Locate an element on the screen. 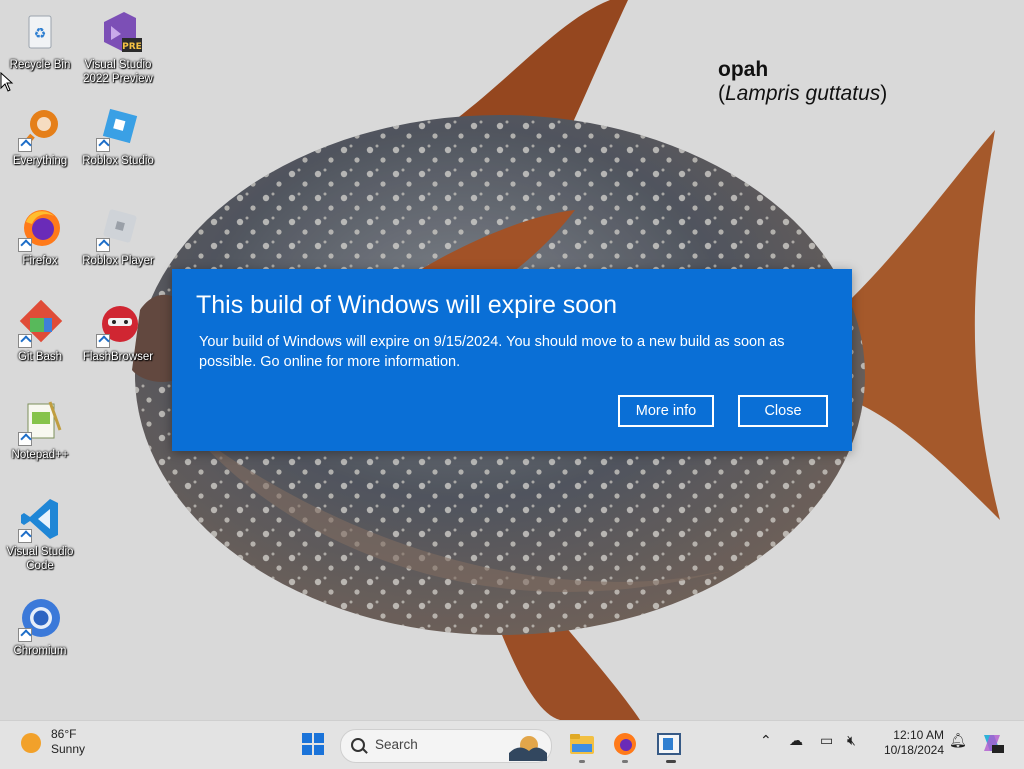 This screenshot has width=1024, height=769. task-manager-icon is located at coordinates (669, 744).